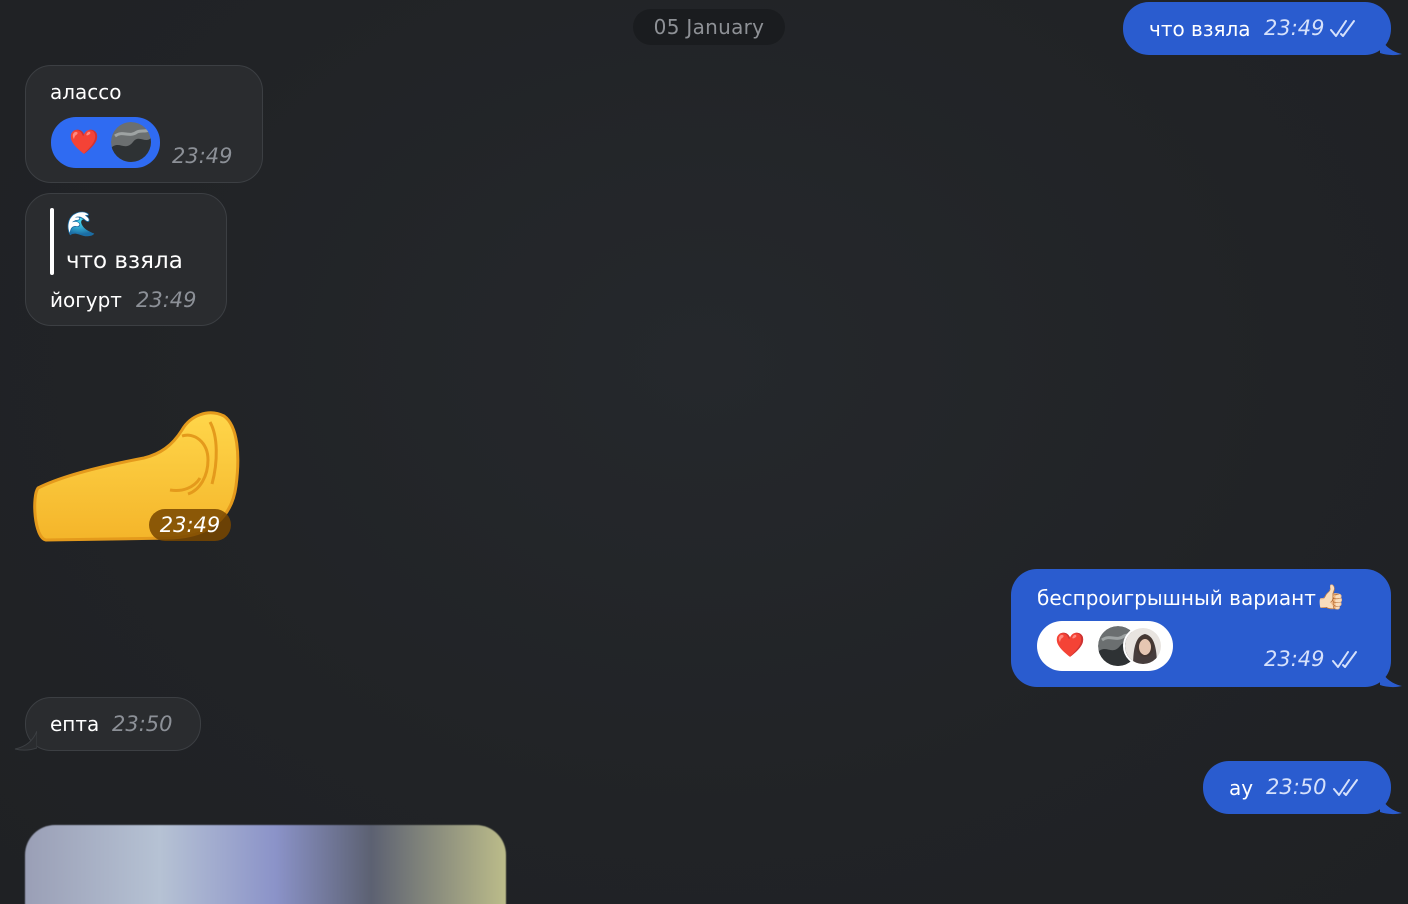 This screenshot has width=1408, height=904. I want to click on quote-text: что взяла, so click(124, 261).